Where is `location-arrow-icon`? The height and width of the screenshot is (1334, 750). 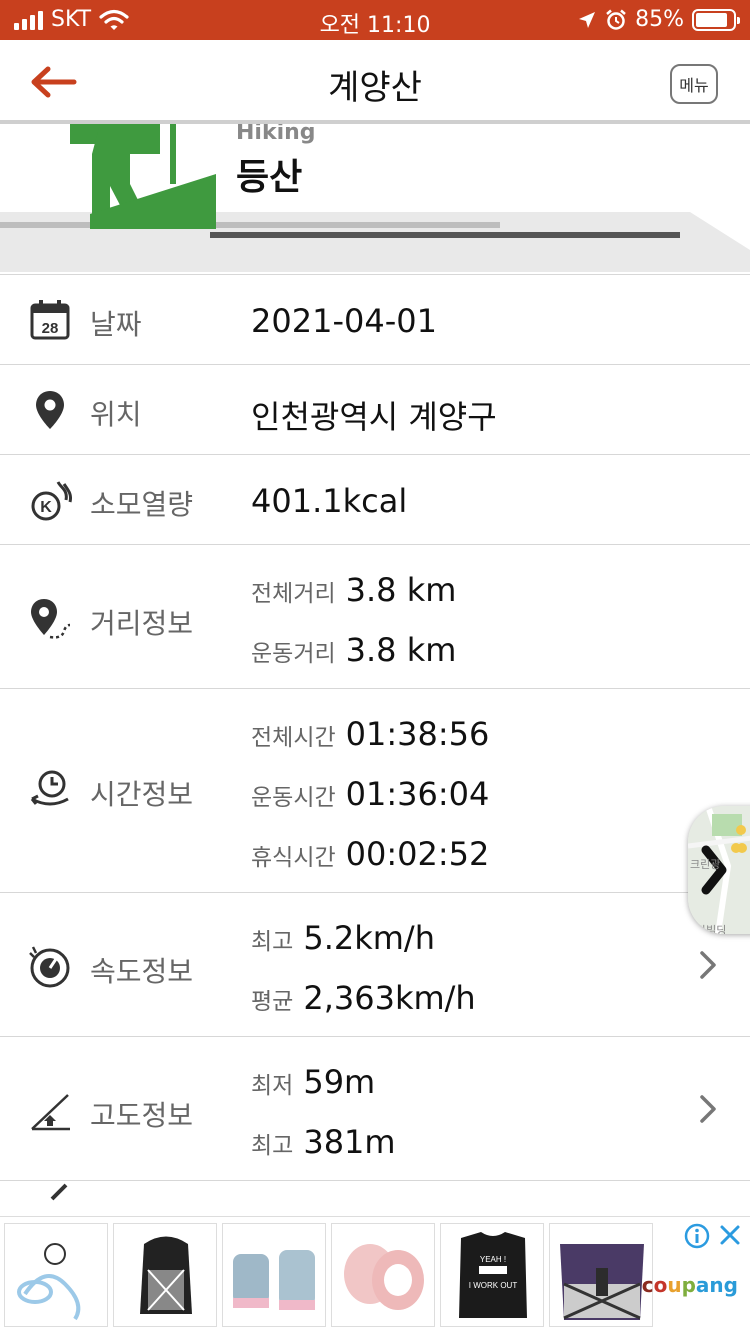
location-arrow-icon is located at coordinates (587, 19).